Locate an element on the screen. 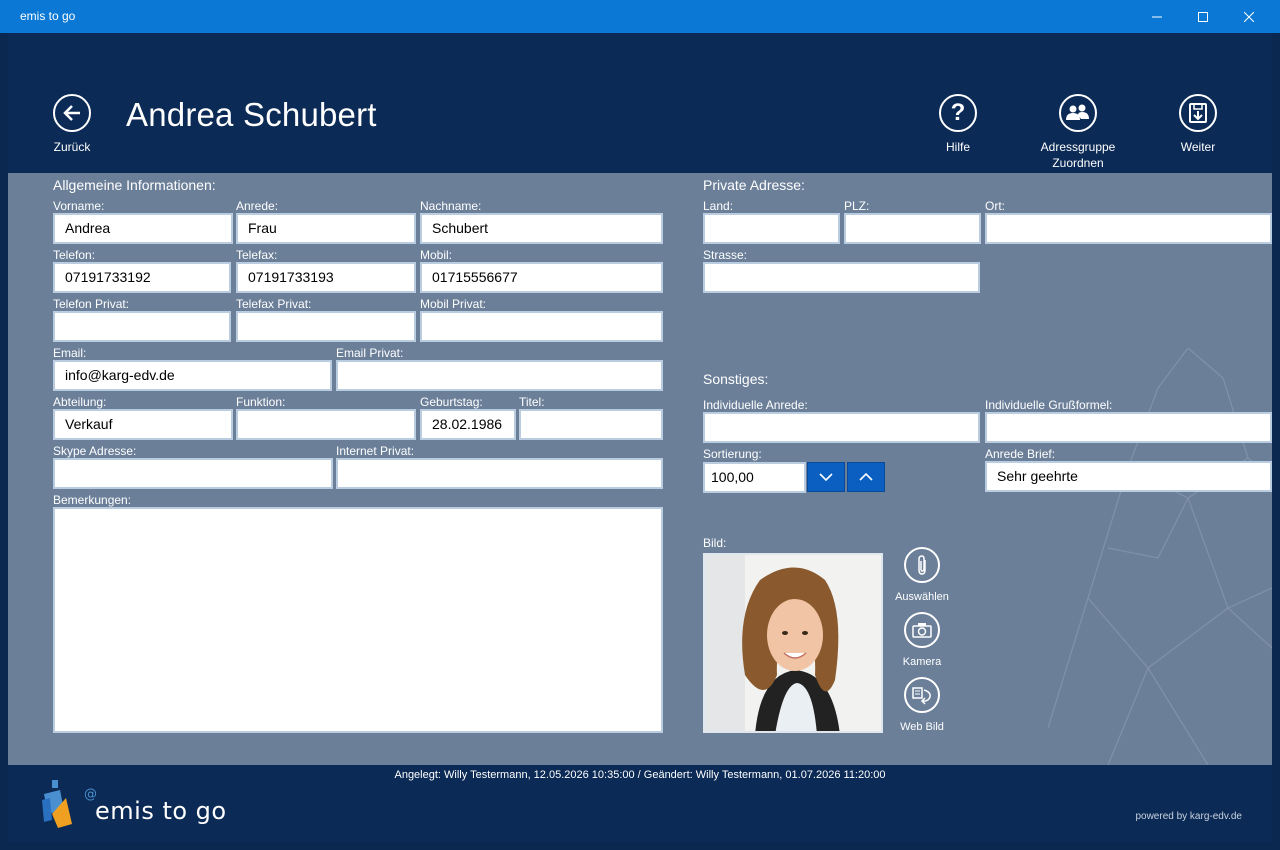 The image size is (1280, 850). question-icon: ? is located at coordinates (958, 112).